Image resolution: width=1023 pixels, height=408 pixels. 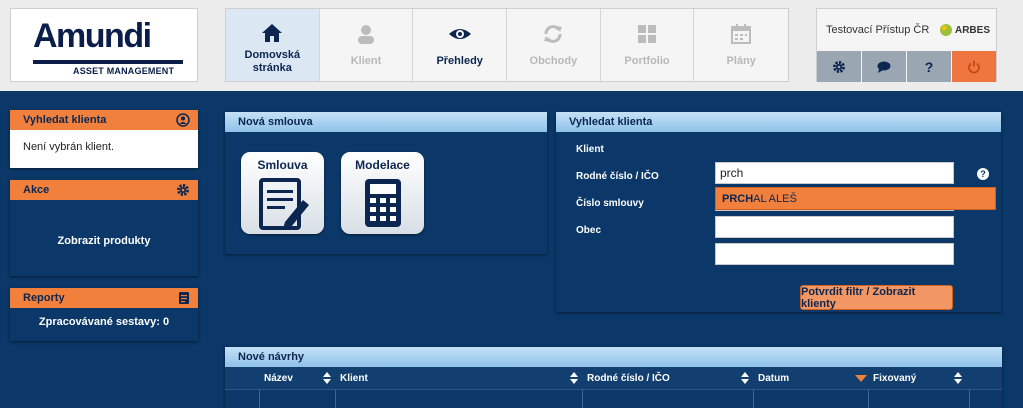 What do you see at coordinates (554, 45) in the screenshot?
I see `nav-item-trades: Obchody` at bounding box center [554, 45].